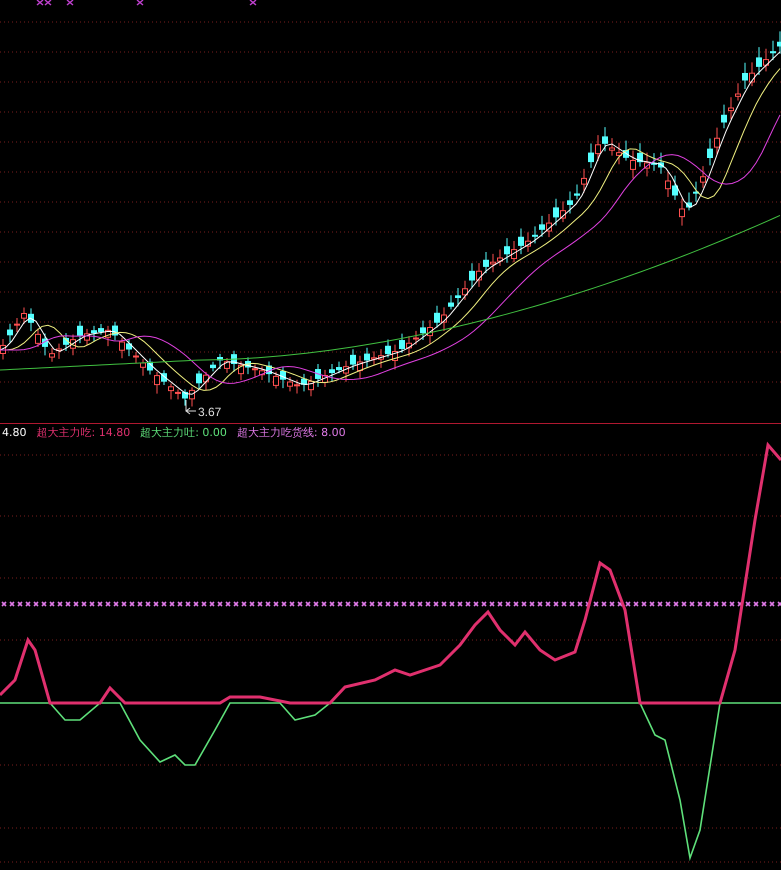 This screenshot has height=870, width=781. I want to click on legend-label: 超大主力吃货线: 8.00, so click(291, 432).